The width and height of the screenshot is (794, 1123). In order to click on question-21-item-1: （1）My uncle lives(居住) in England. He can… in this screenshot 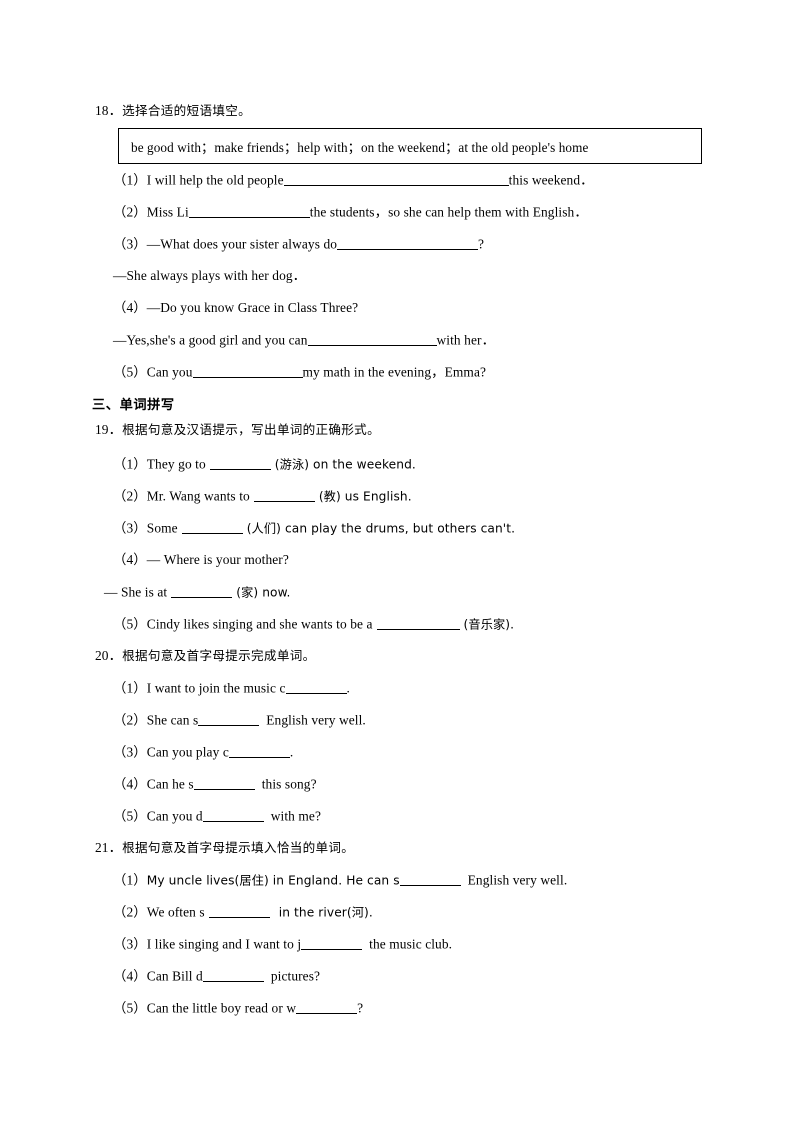, I will do `click(340, 880)`.